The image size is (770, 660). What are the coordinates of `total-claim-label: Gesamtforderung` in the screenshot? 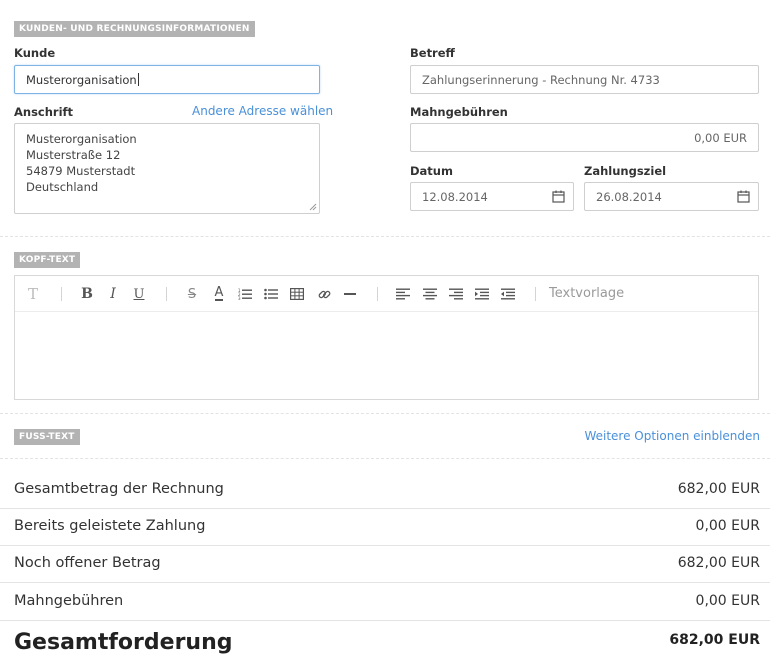 It's located at (123, 642).